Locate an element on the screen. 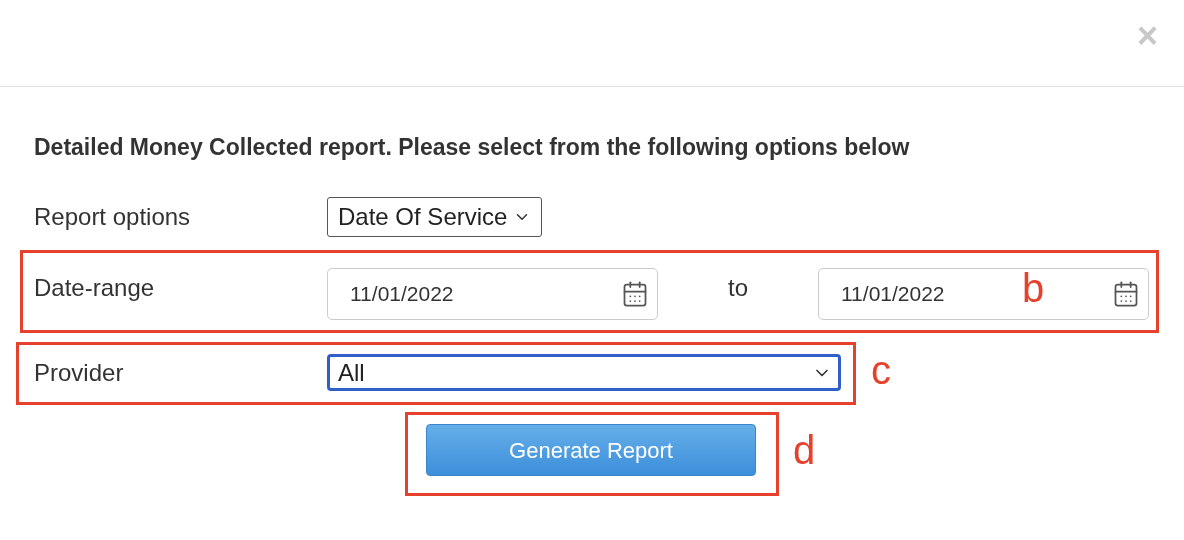  report-options-select: Date Of Service is located at coordinates (435, 217).